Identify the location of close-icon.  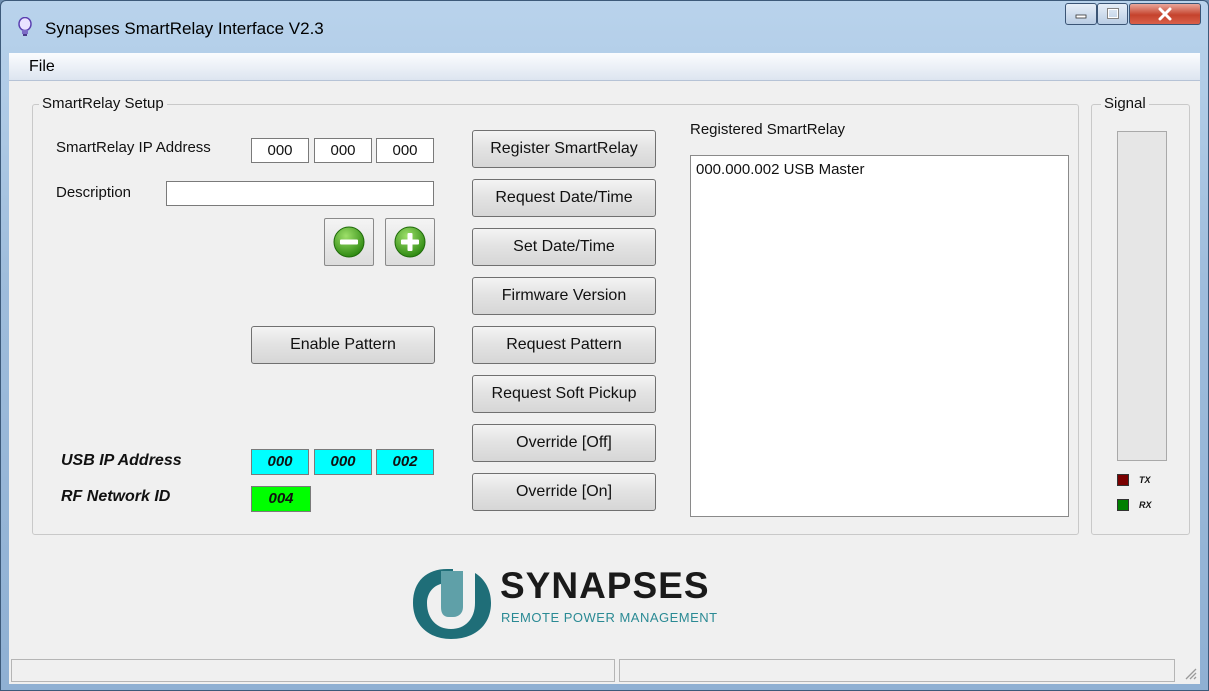
(1165, 14).